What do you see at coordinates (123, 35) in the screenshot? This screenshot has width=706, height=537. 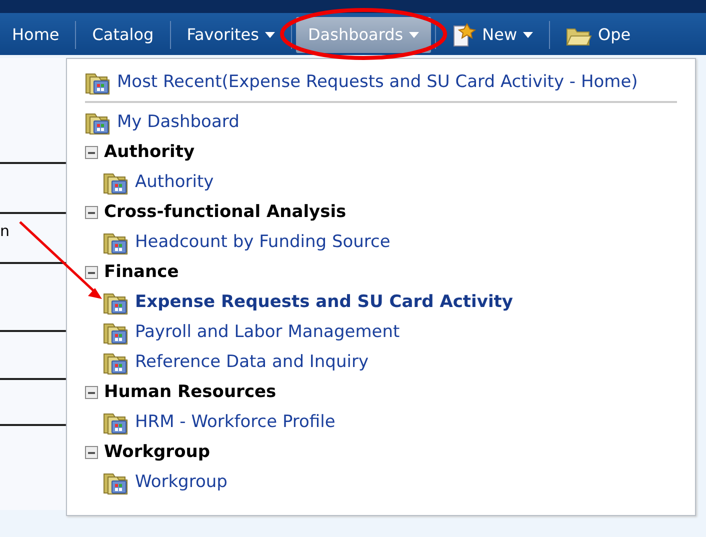 I see `nav-tab: Catalog` at bounding box center [123, 35].